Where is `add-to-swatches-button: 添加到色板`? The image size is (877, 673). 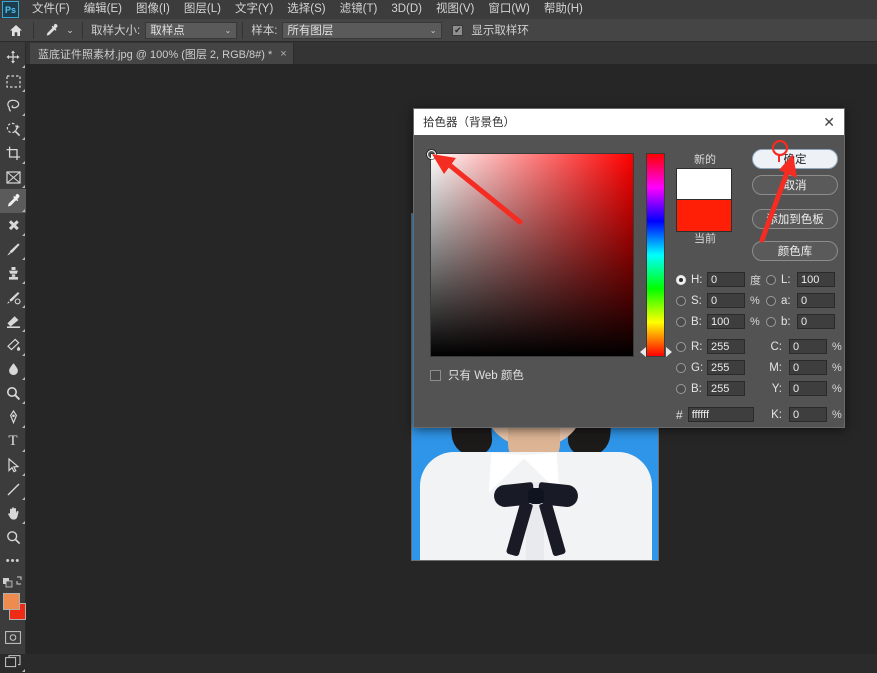 add-to-swatches-button: 添加到色板 is located at coordinates (795, 219).